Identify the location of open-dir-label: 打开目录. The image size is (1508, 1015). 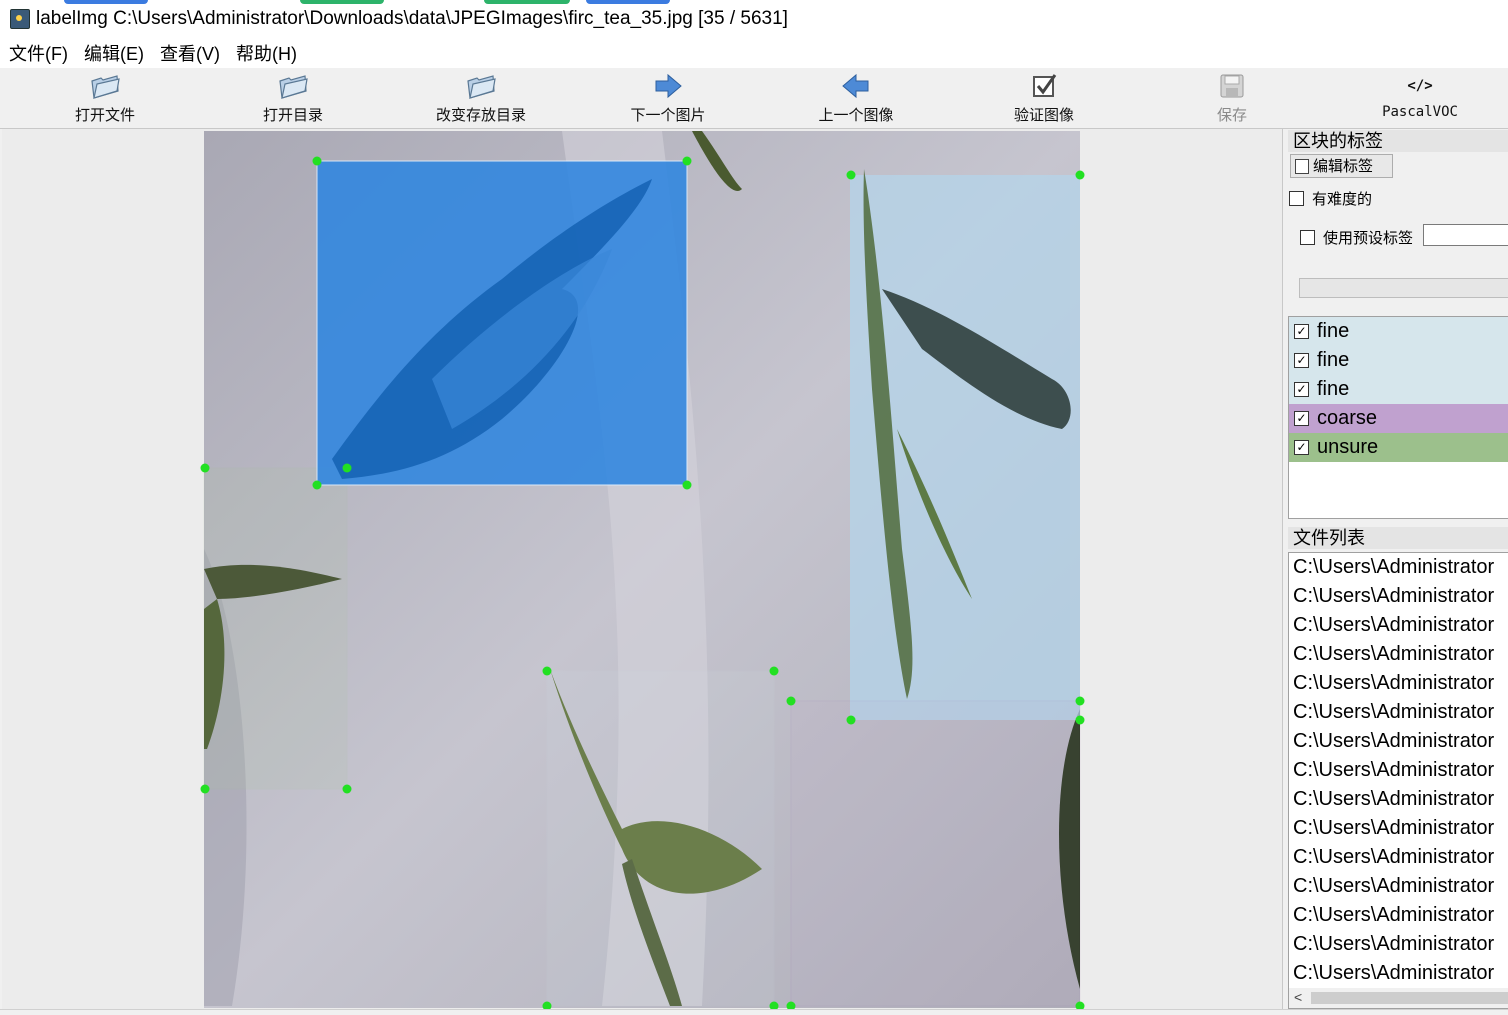
(292, 115).